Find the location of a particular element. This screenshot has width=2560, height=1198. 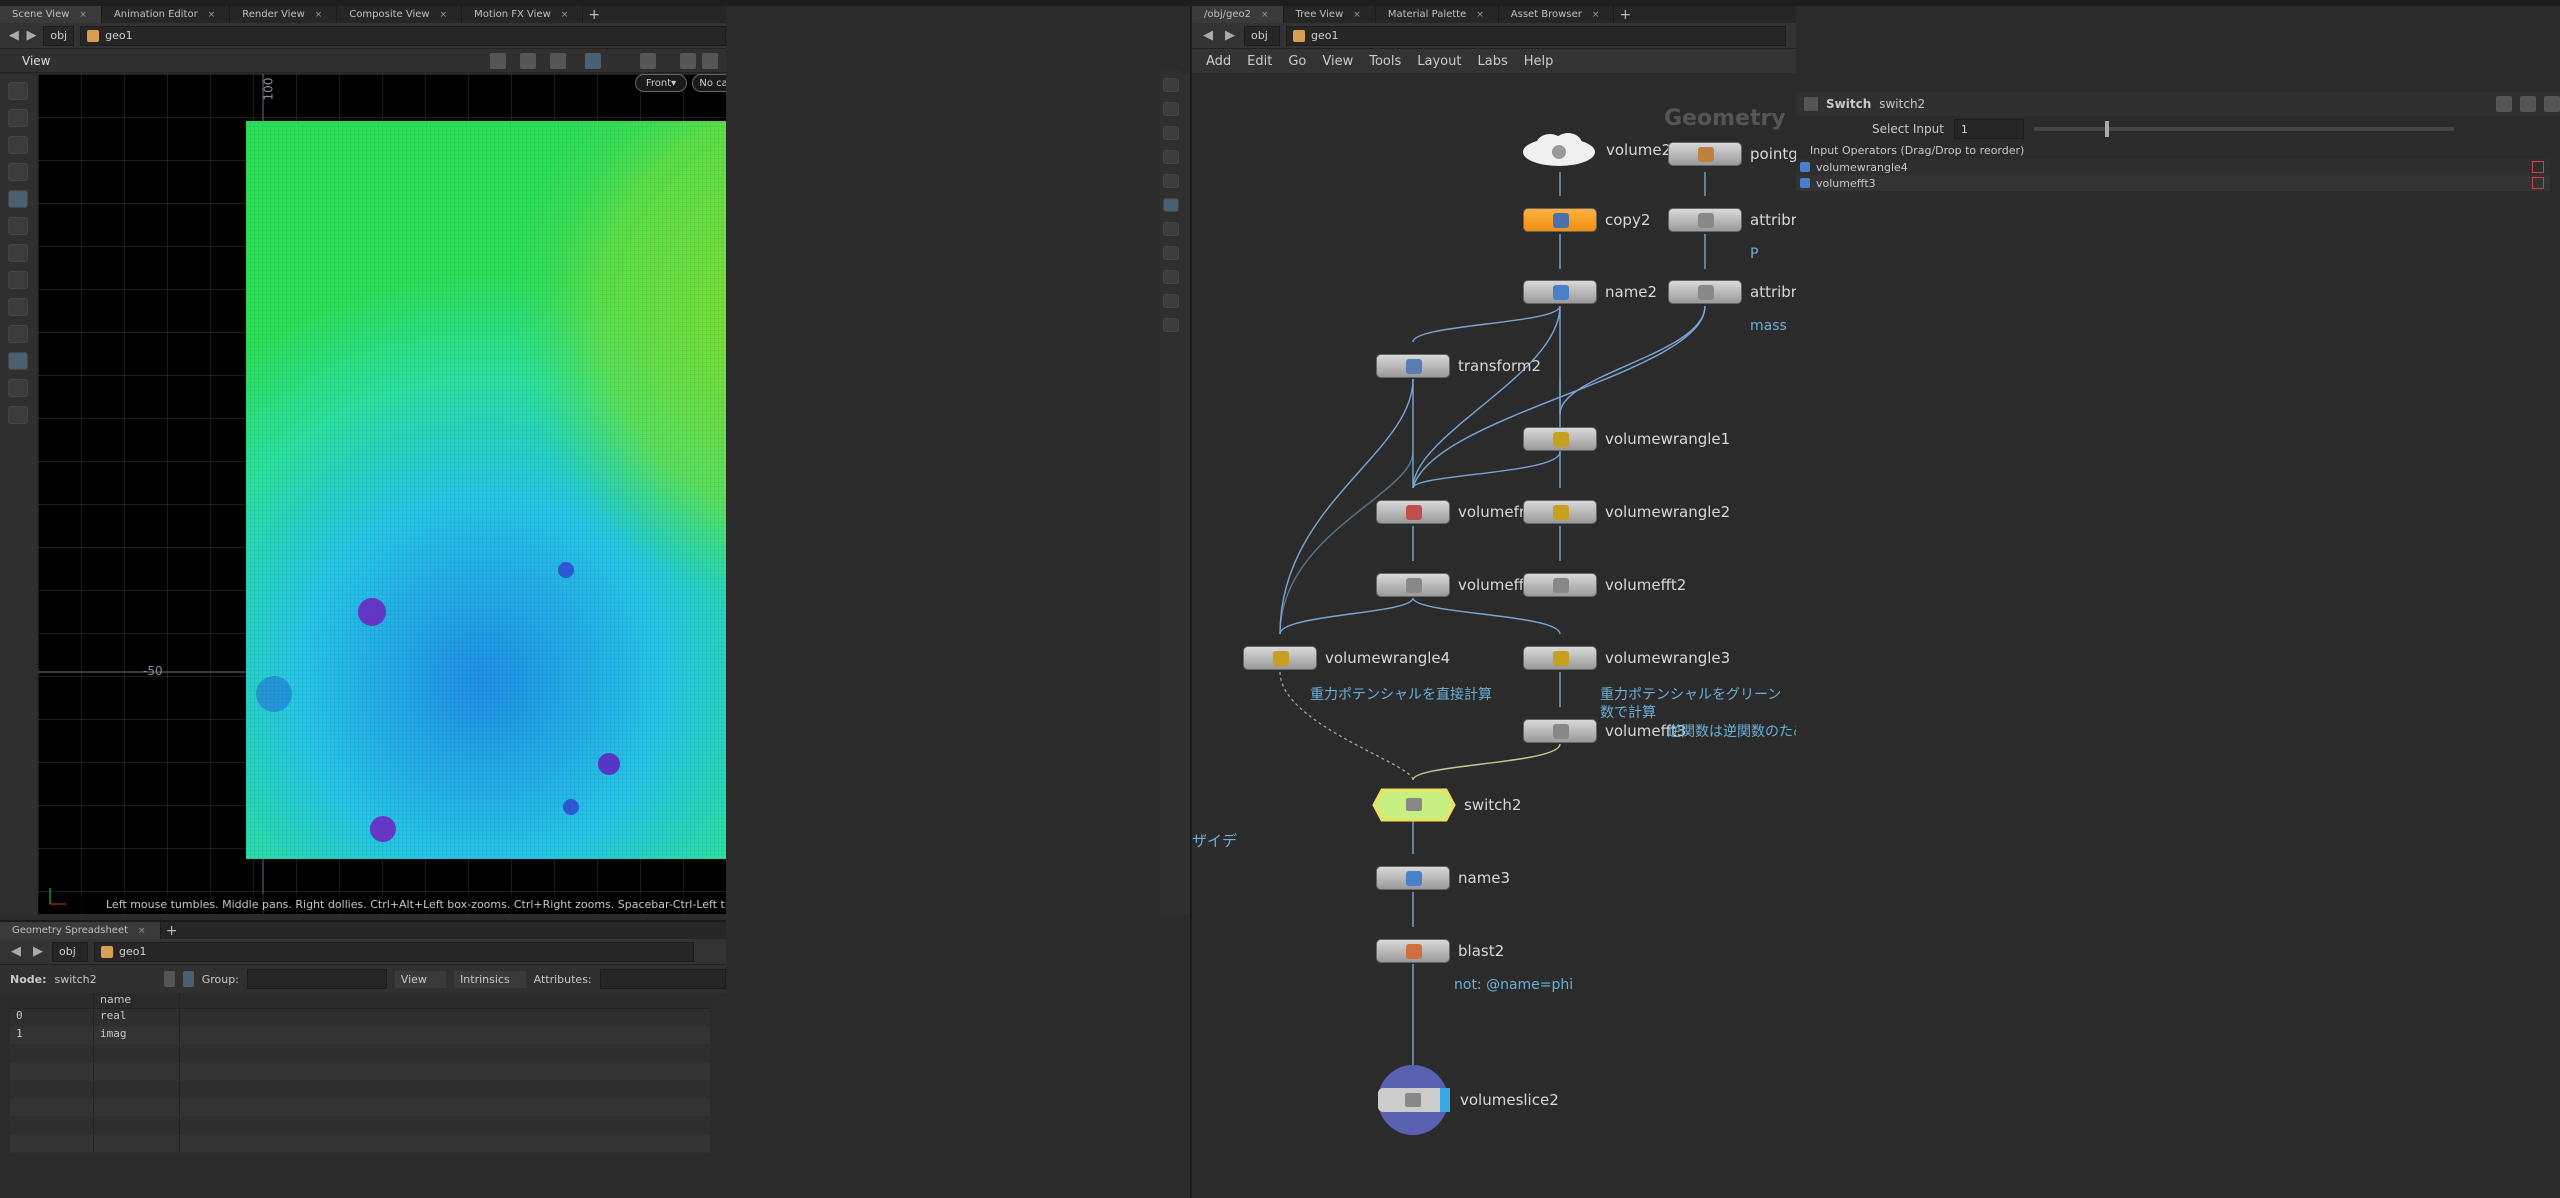

tab-geometry-spreadsheet: Geometry Spreadsheet × is located at coordinates (80, 930).